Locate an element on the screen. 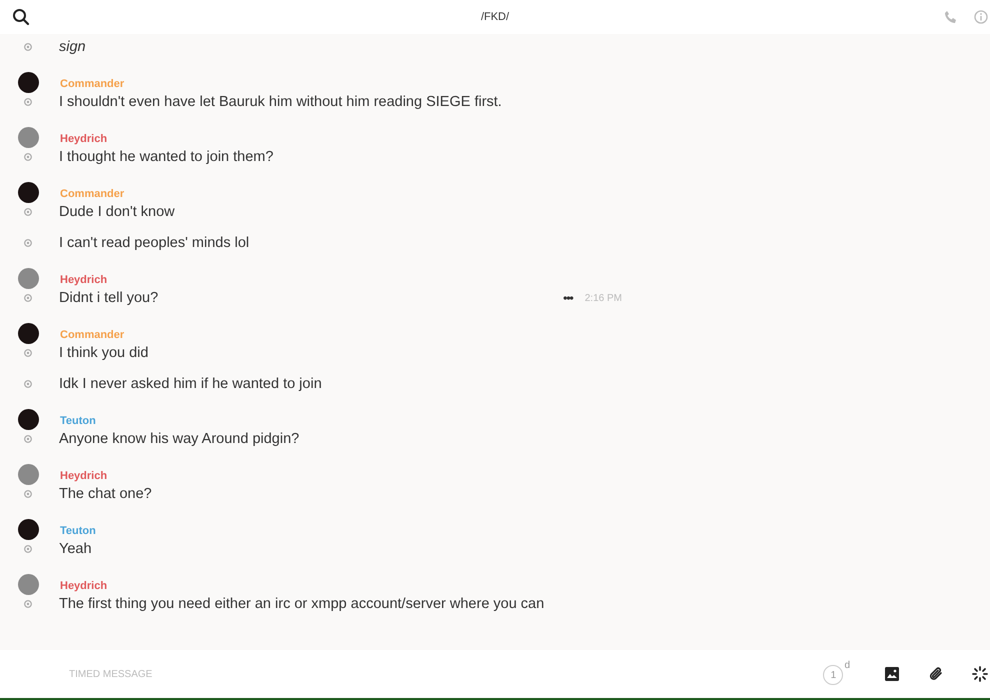 This screenshot has width=990, height=700. message-text: Yeah is located at coordinates (75, 549).